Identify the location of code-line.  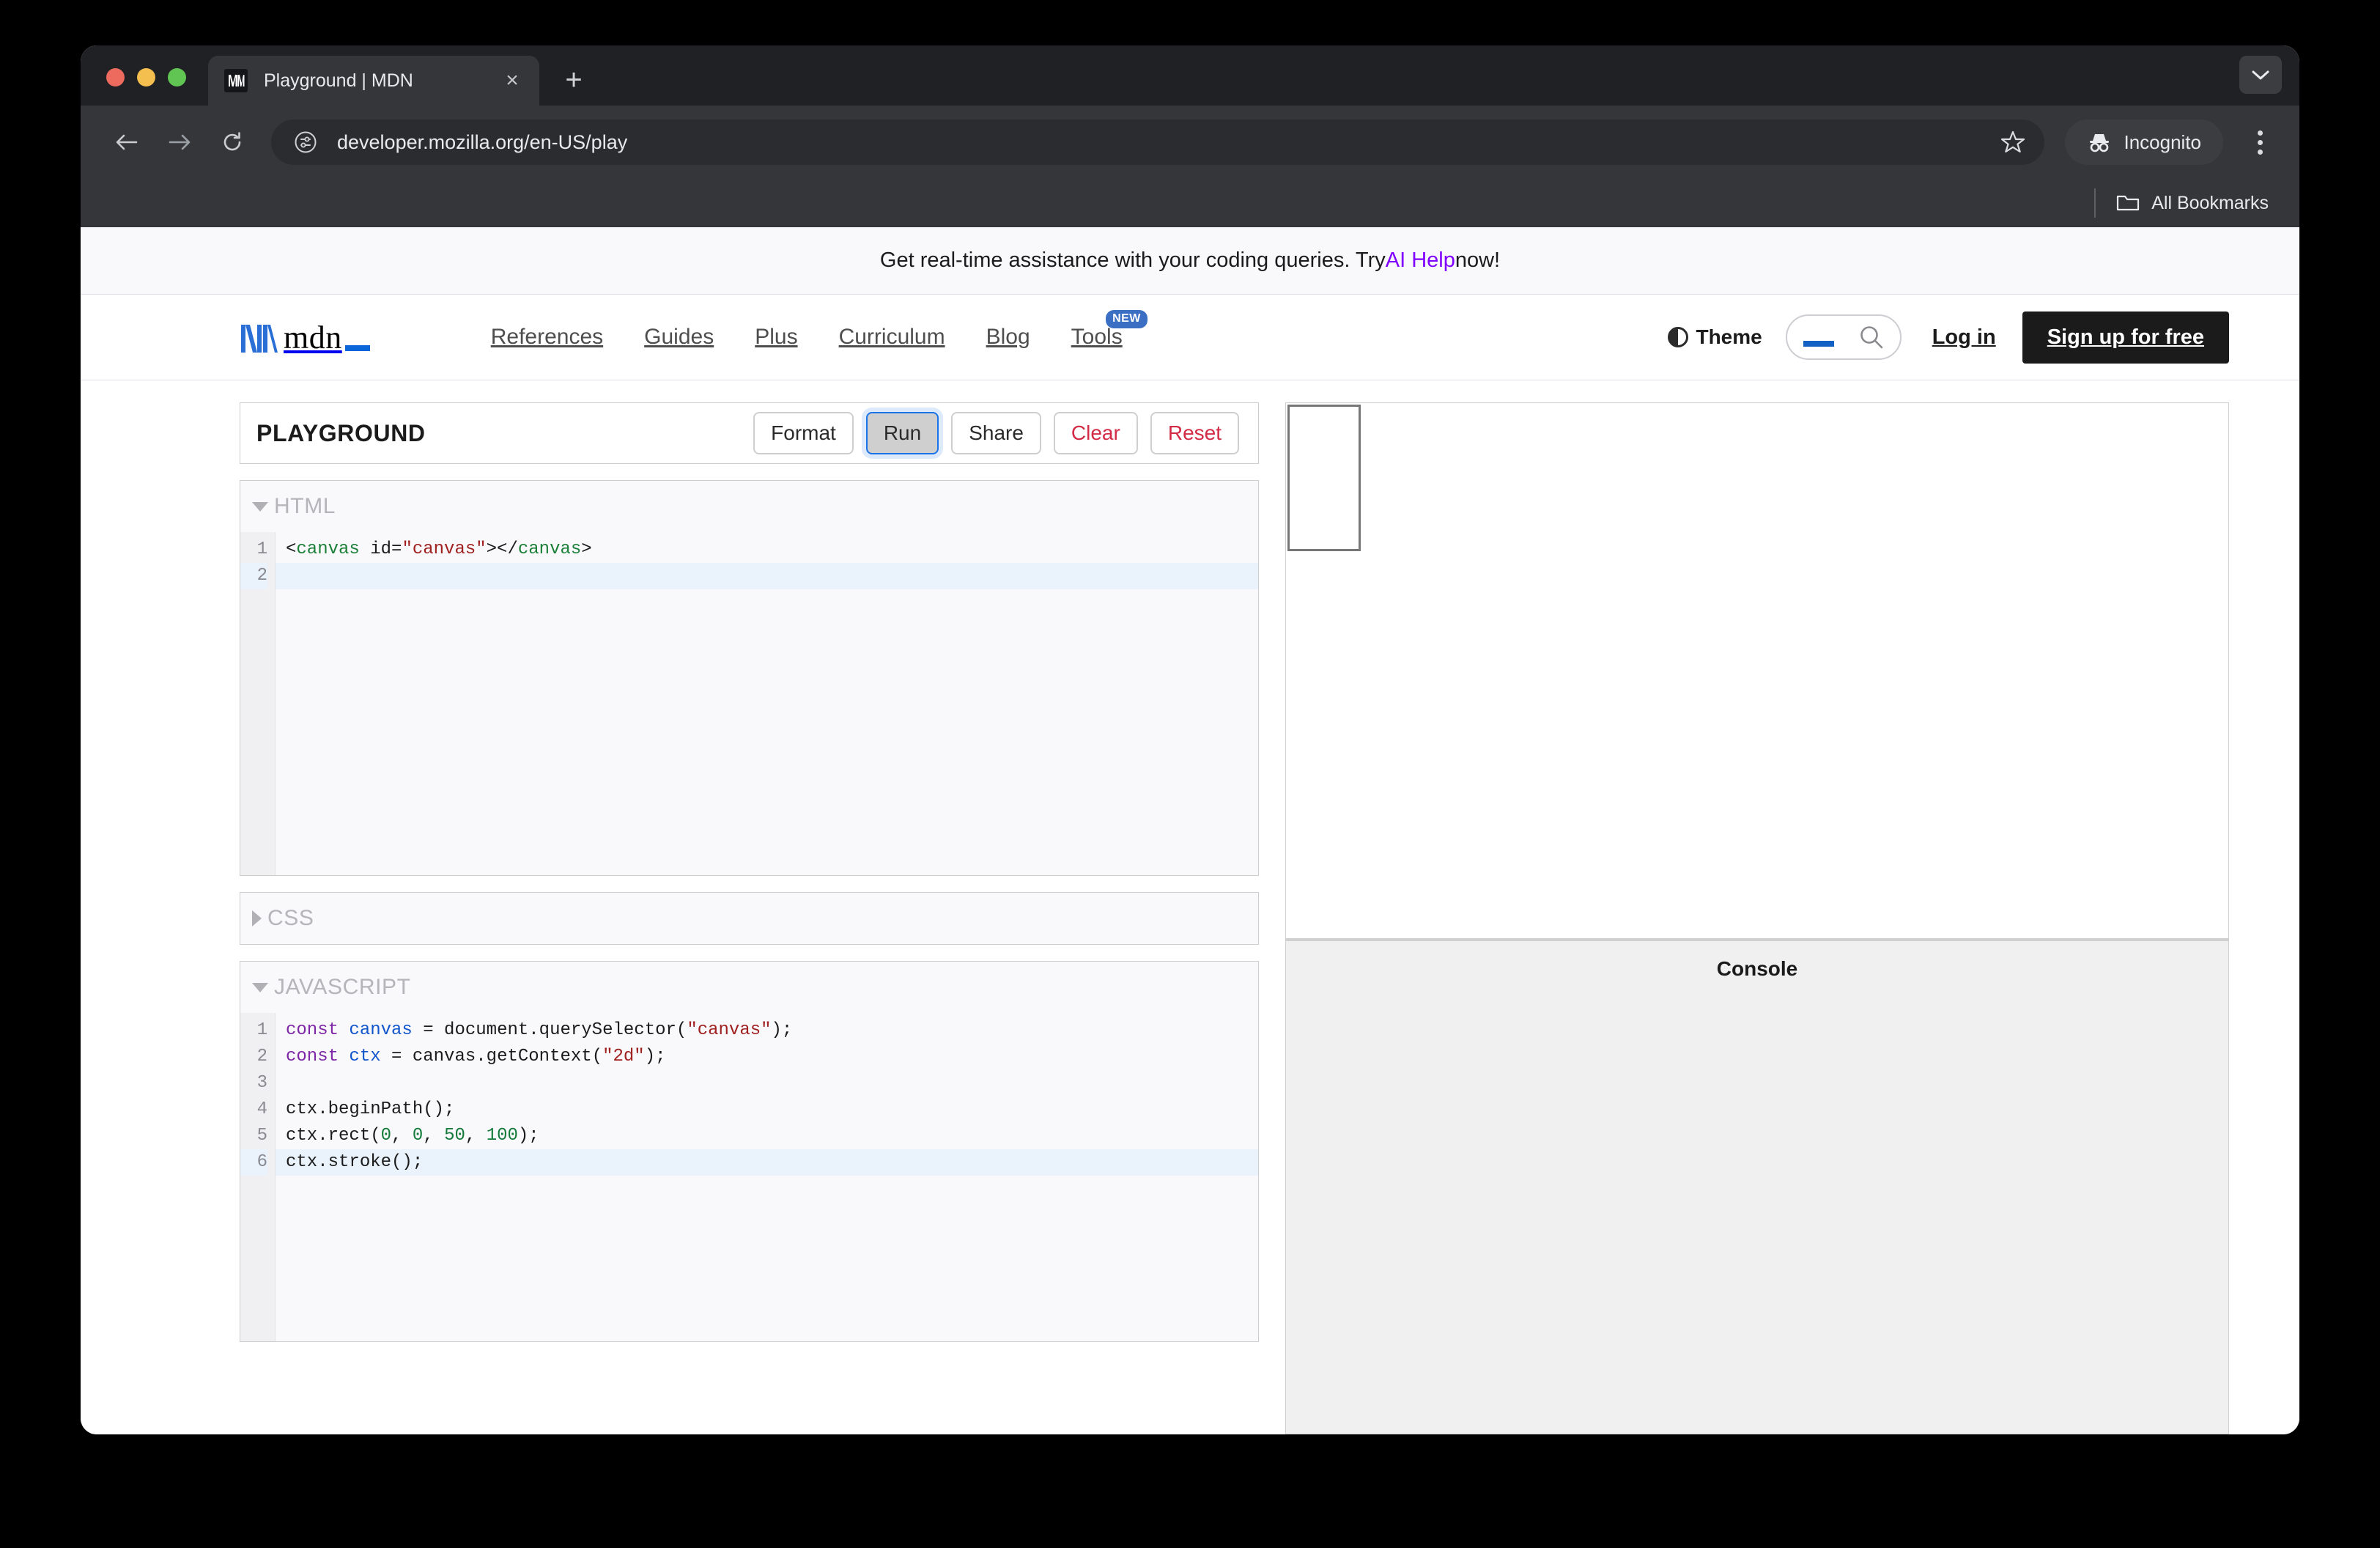
(767, 576).